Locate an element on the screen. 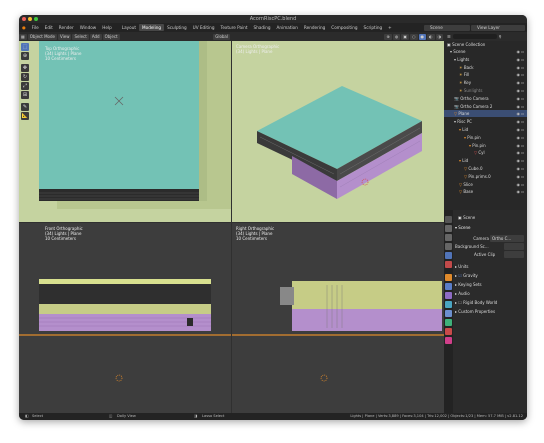 The width and height of the screenshot is (544, 443). tab-sculpting: Sculpting is located at coordinates (177, 27).